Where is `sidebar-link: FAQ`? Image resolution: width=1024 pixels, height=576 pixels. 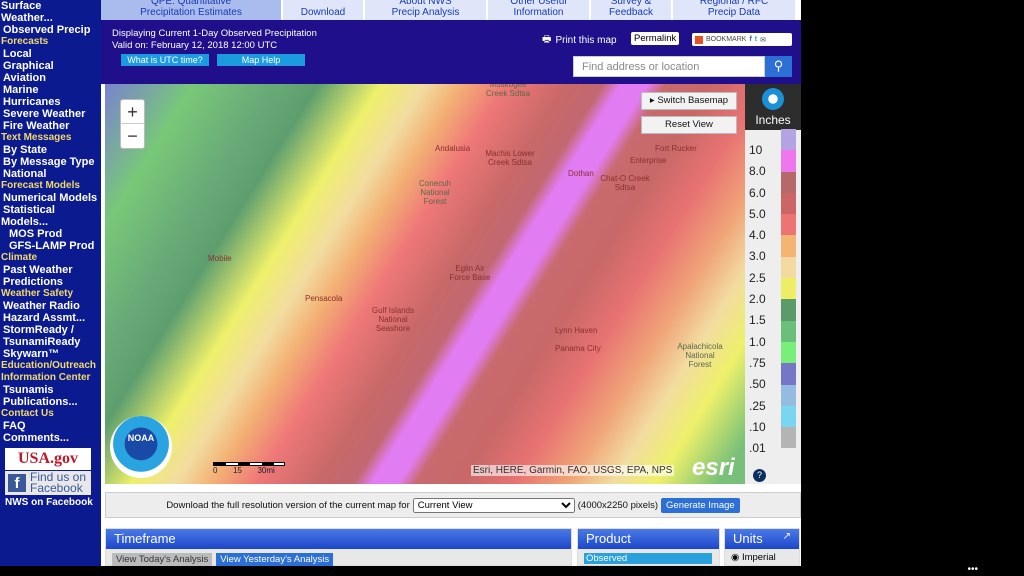
sidebar-link: FAQ is located at coordinates (50, 426).